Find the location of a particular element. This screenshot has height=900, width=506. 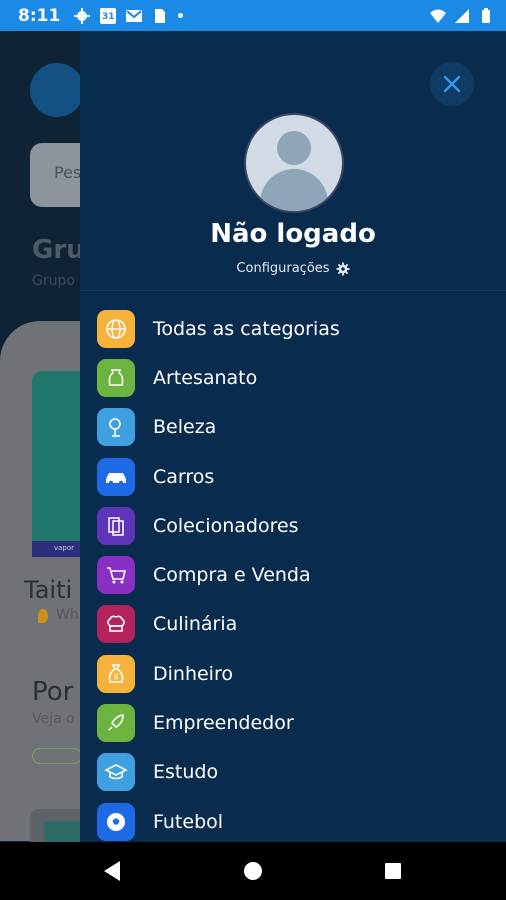

globe-icon is located at coordinates (116, 328).